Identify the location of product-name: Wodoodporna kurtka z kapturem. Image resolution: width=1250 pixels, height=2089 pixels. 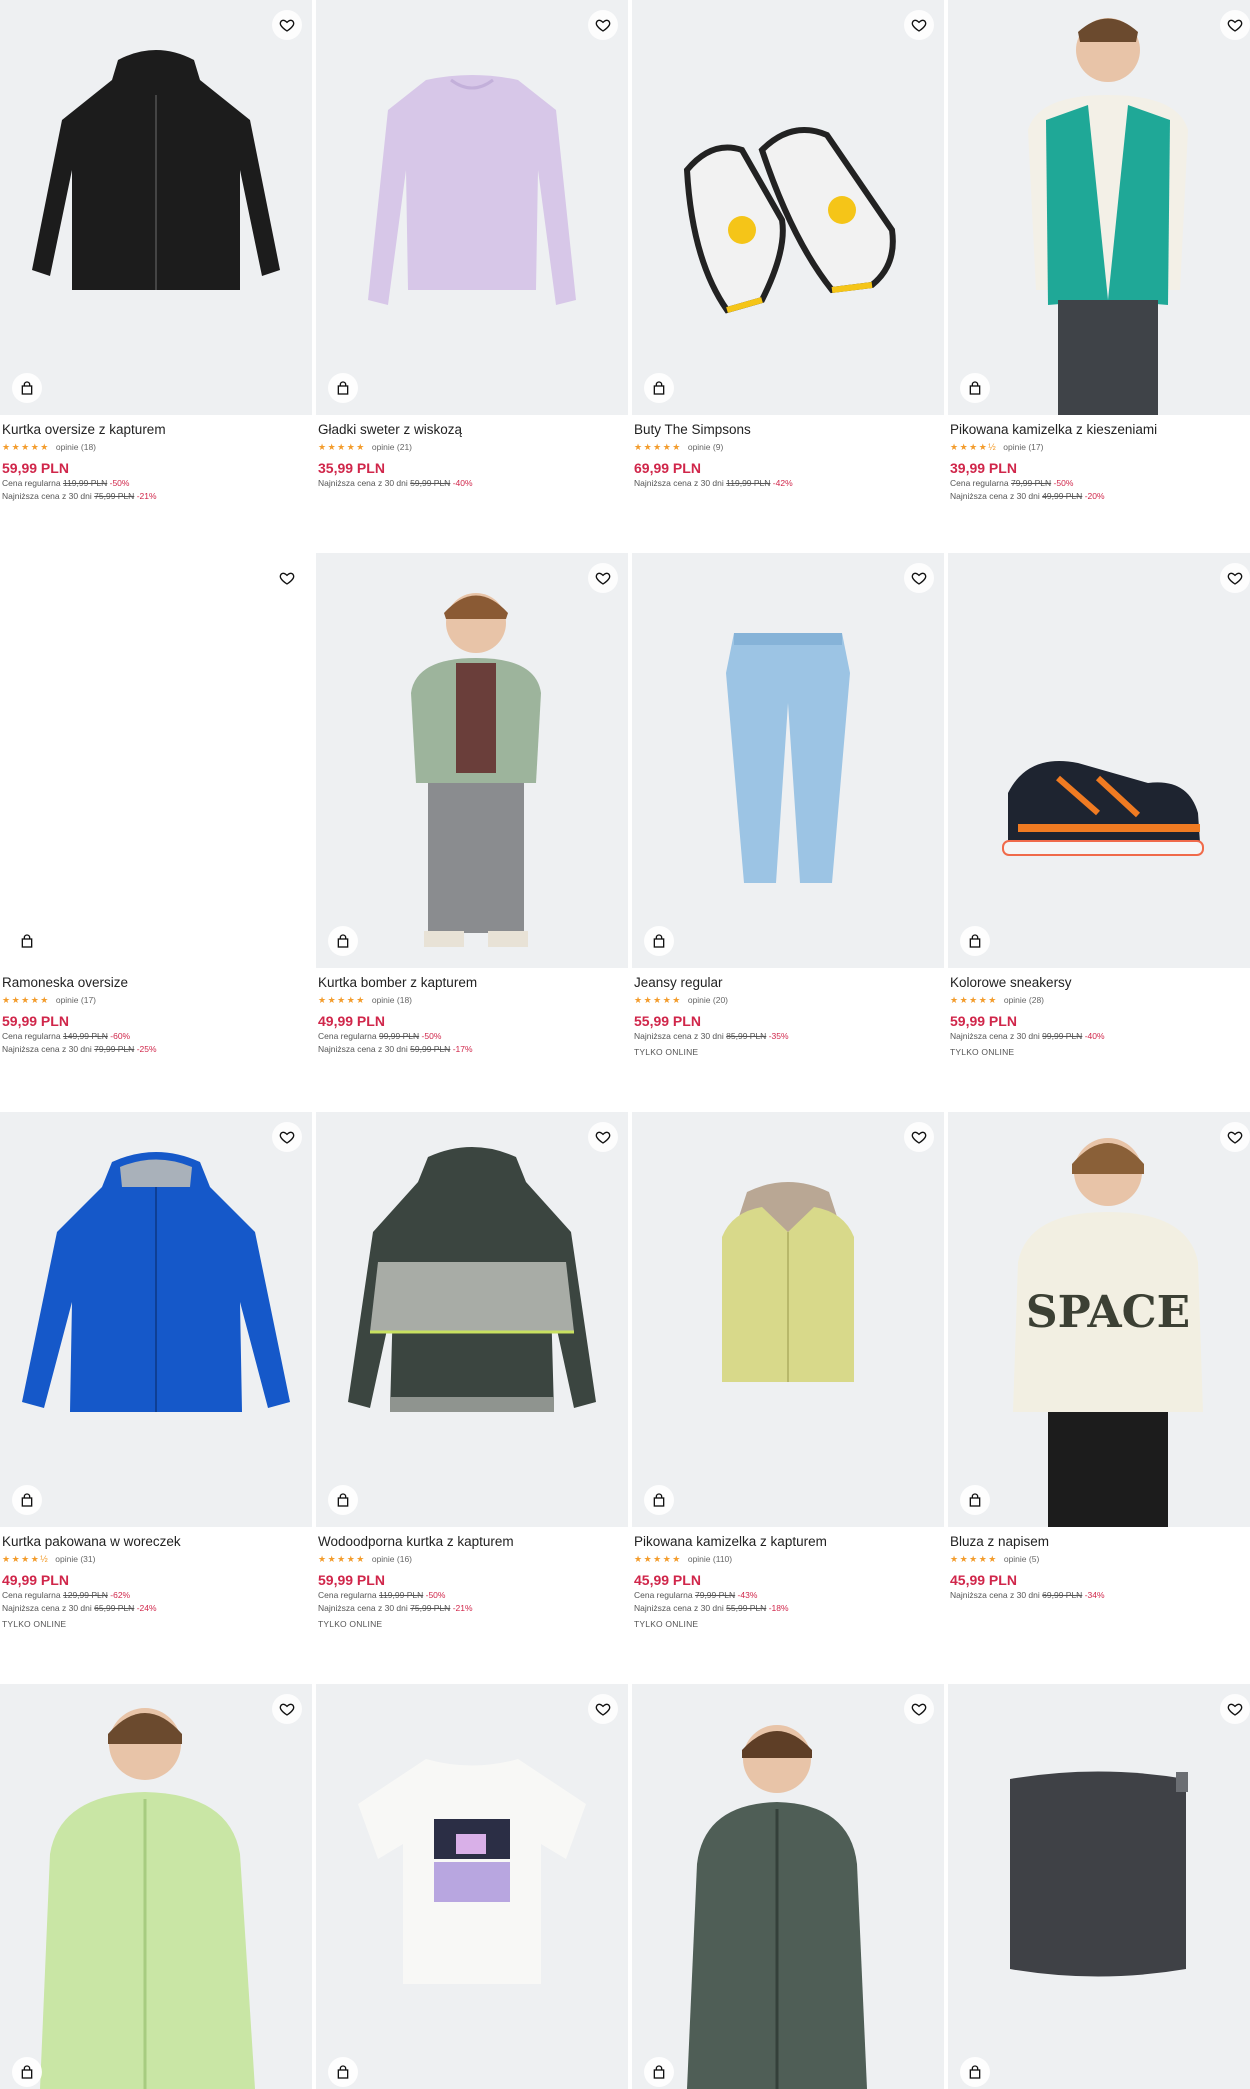
(472, 1542).